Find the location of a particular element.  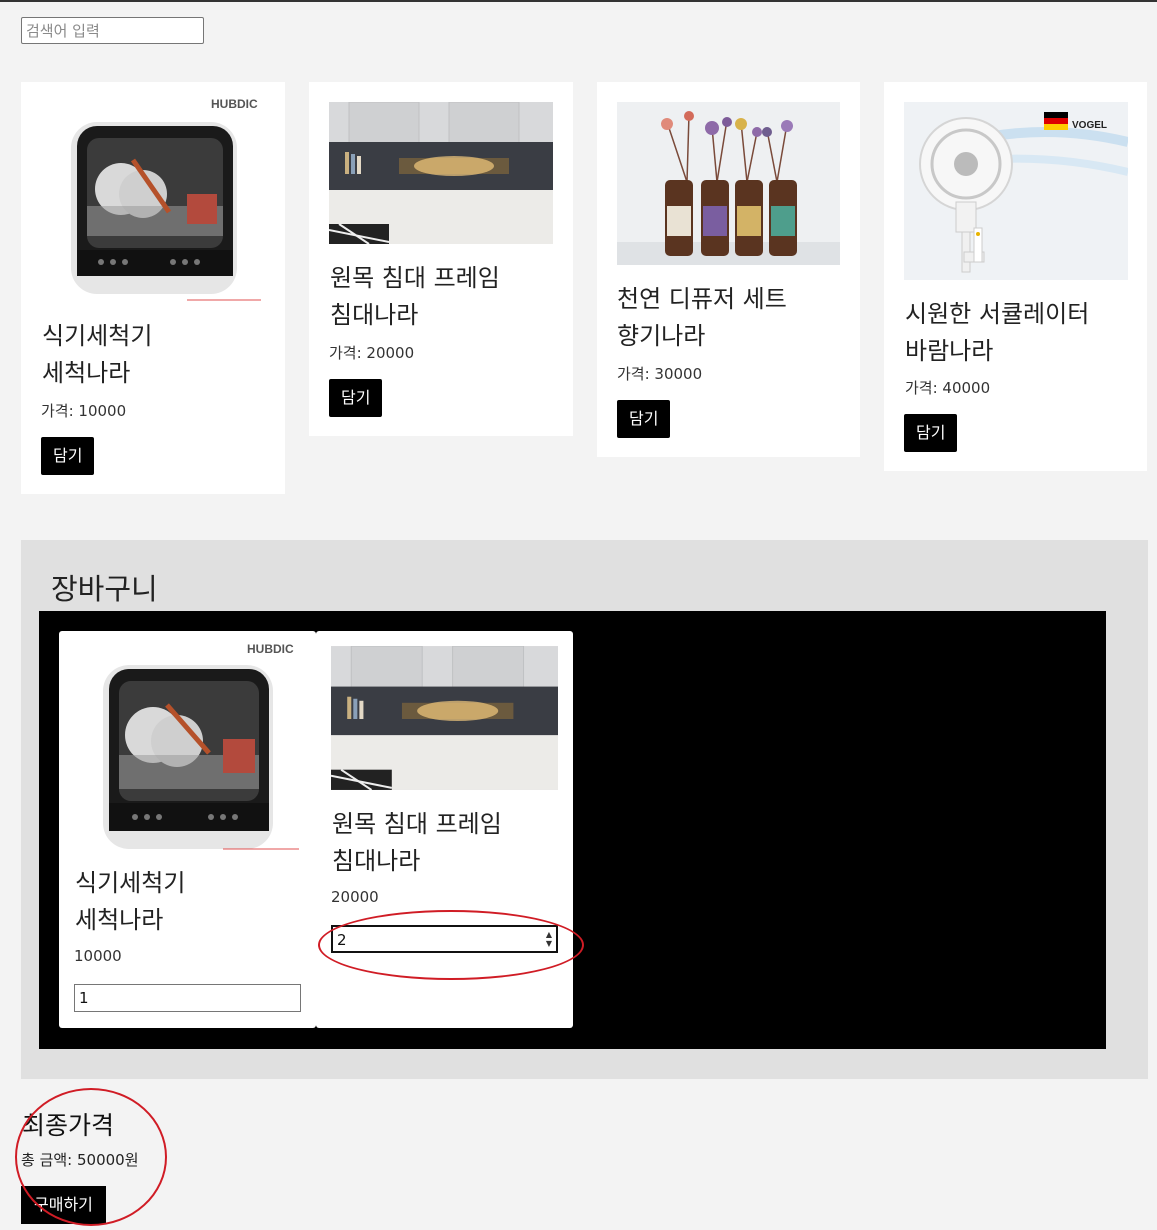

product-name: 식기세척기 is located at coordinates (97, 336).